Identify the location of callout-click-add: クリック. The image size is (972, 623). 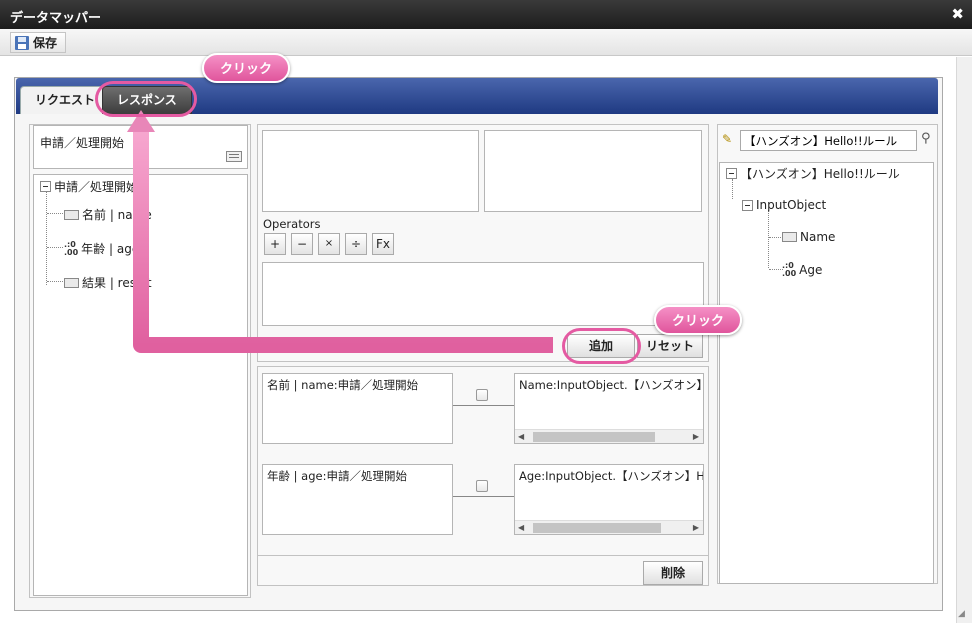
(698, 320).